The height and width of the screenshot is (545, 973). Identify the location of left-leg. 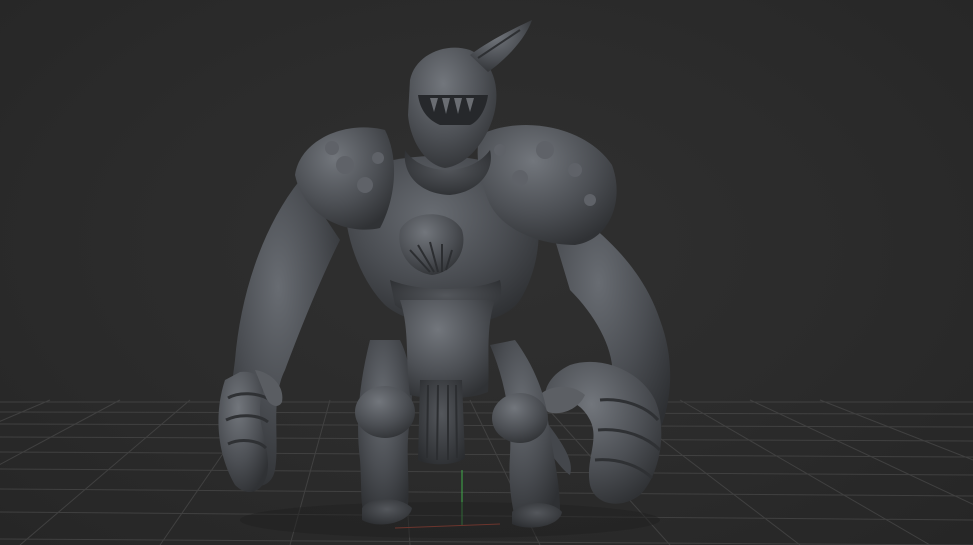
(385, 432).